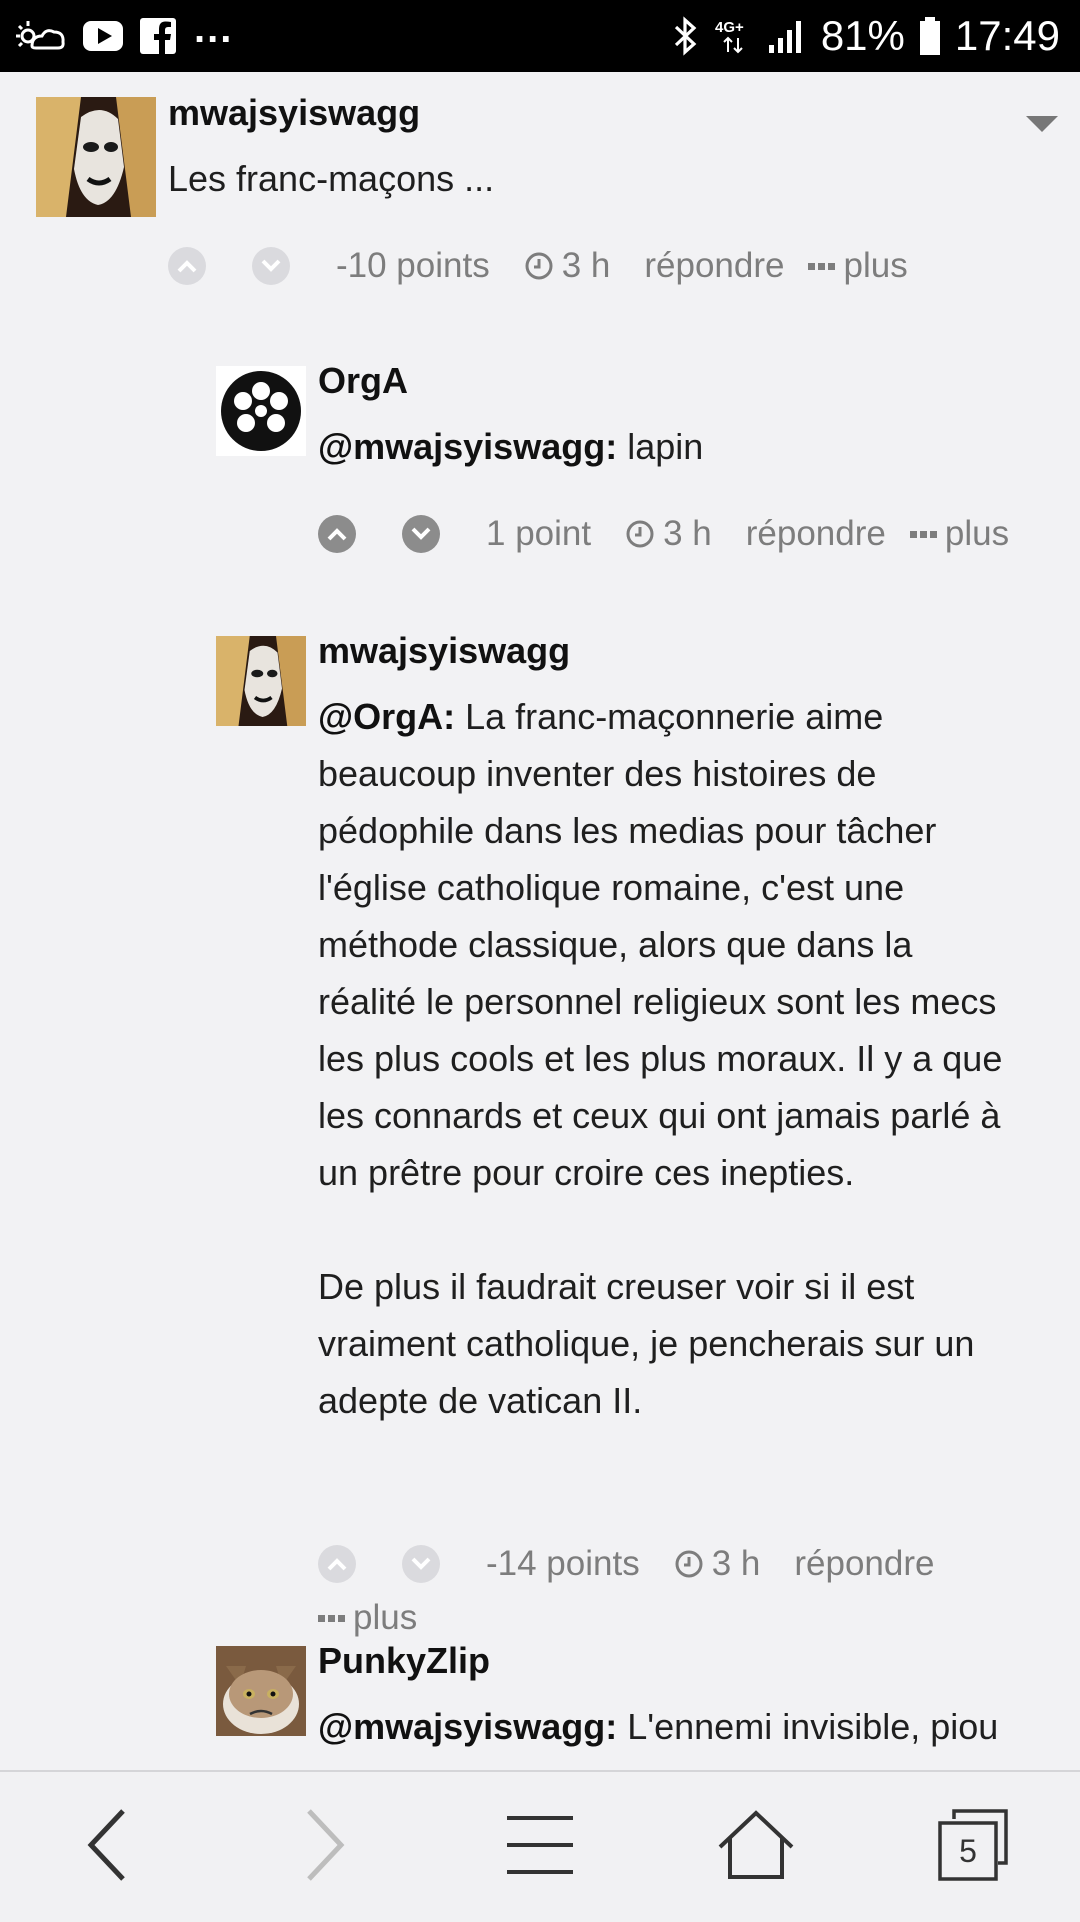 This screenshot has height=1922, width=1080. What do you see at coordinates (862, 35) in the screenshot?
I see `battery-percent: 81%` at bounding box center [862, 35].